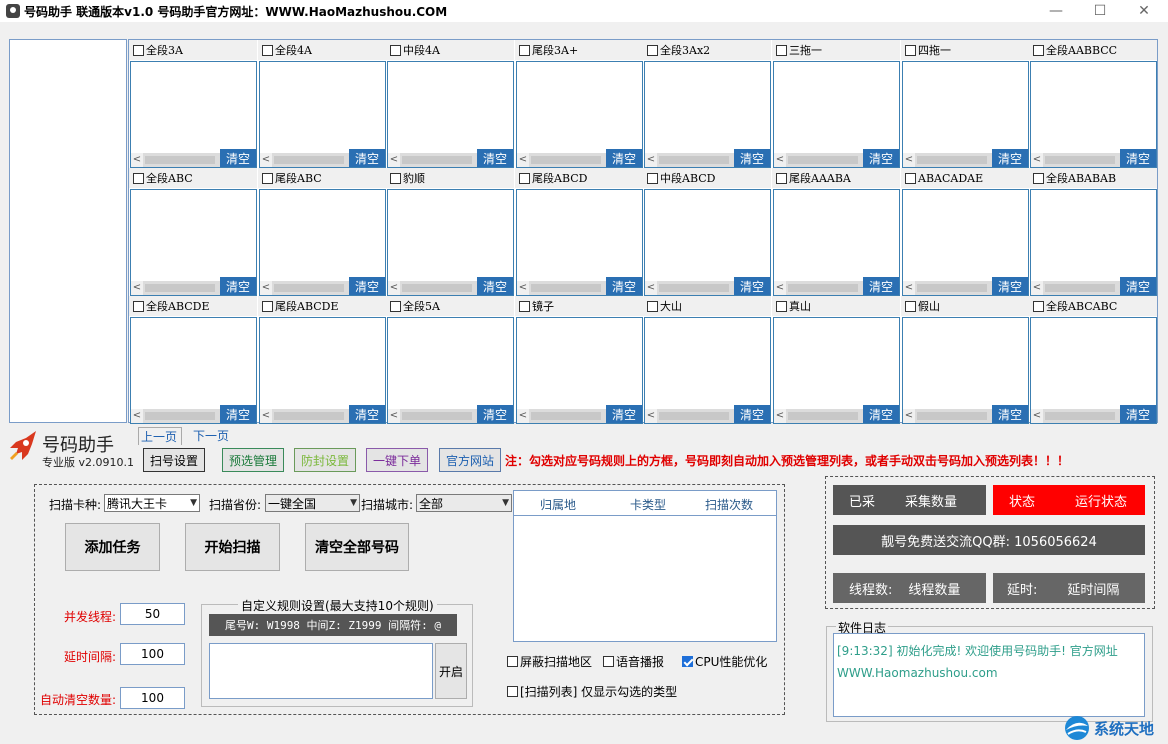 This screenshot has height=744, width=1168. Describe the element at coordinates (633, 661) in the screenshot. I see `voice-option: 语音播报` at that location.